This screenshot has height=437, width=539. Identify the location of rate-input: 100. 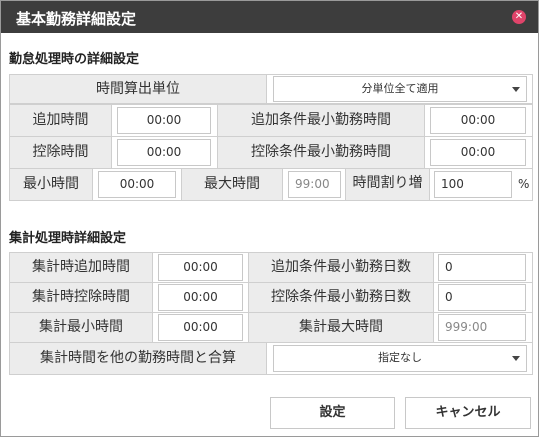
(473, 184).